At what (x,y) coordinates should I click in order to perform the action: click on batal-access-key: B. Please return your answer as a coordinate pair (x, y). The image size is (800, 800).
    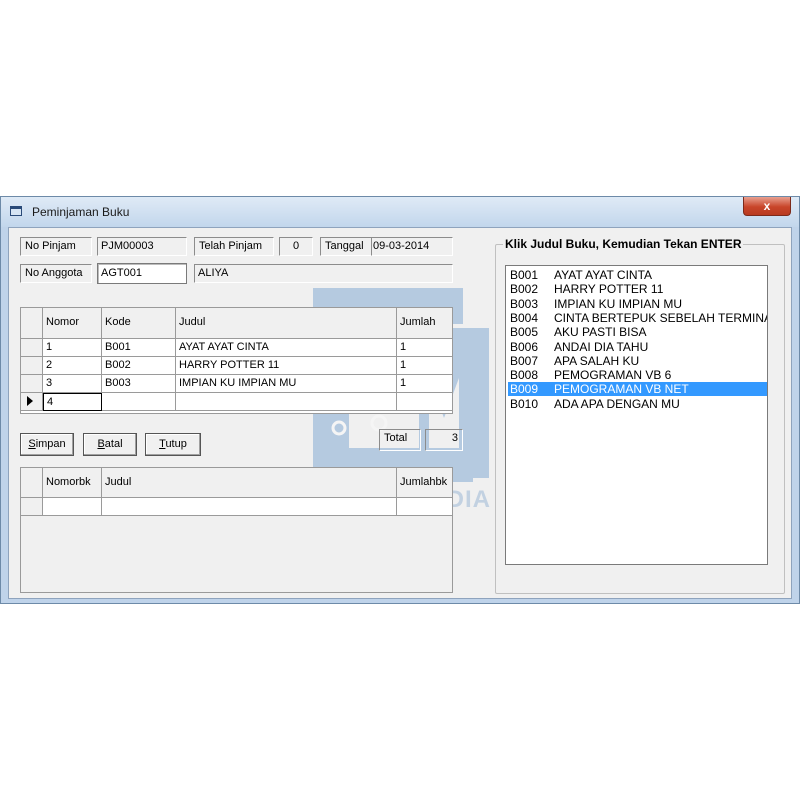
    Looking at the image, I should click on (101, 444).